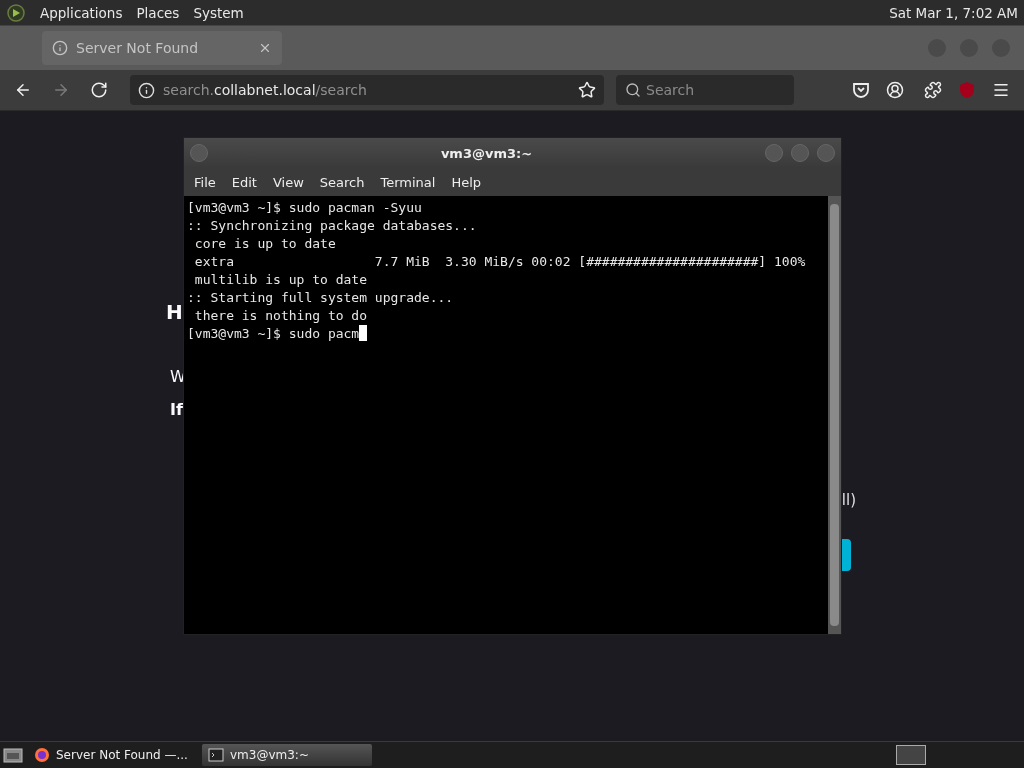  I want to click on search-field: Search, so click(705, 90).